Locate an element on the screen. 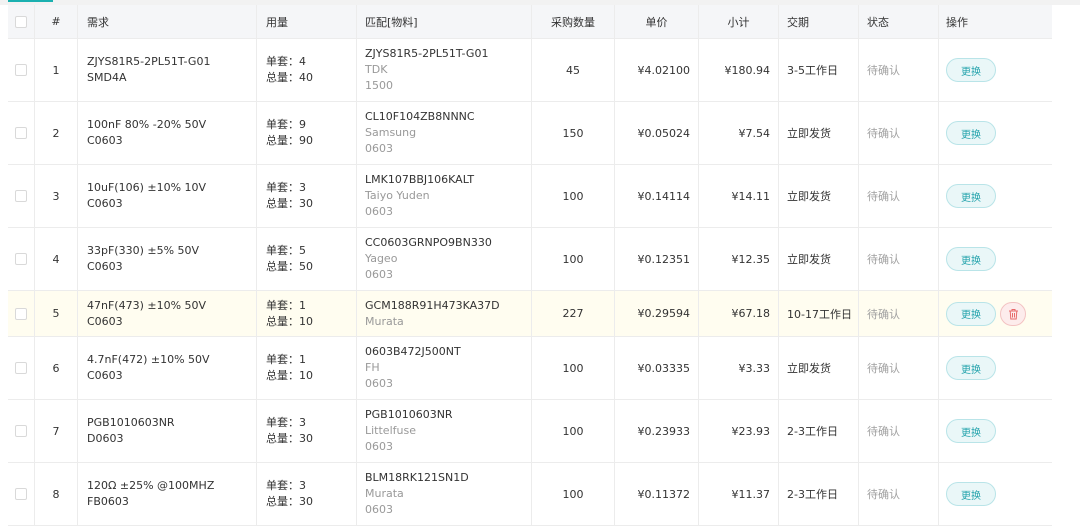 Image resolution: width=1080 pixels, height=530 pixels. header-num: # is located at coordinates (56, 21).